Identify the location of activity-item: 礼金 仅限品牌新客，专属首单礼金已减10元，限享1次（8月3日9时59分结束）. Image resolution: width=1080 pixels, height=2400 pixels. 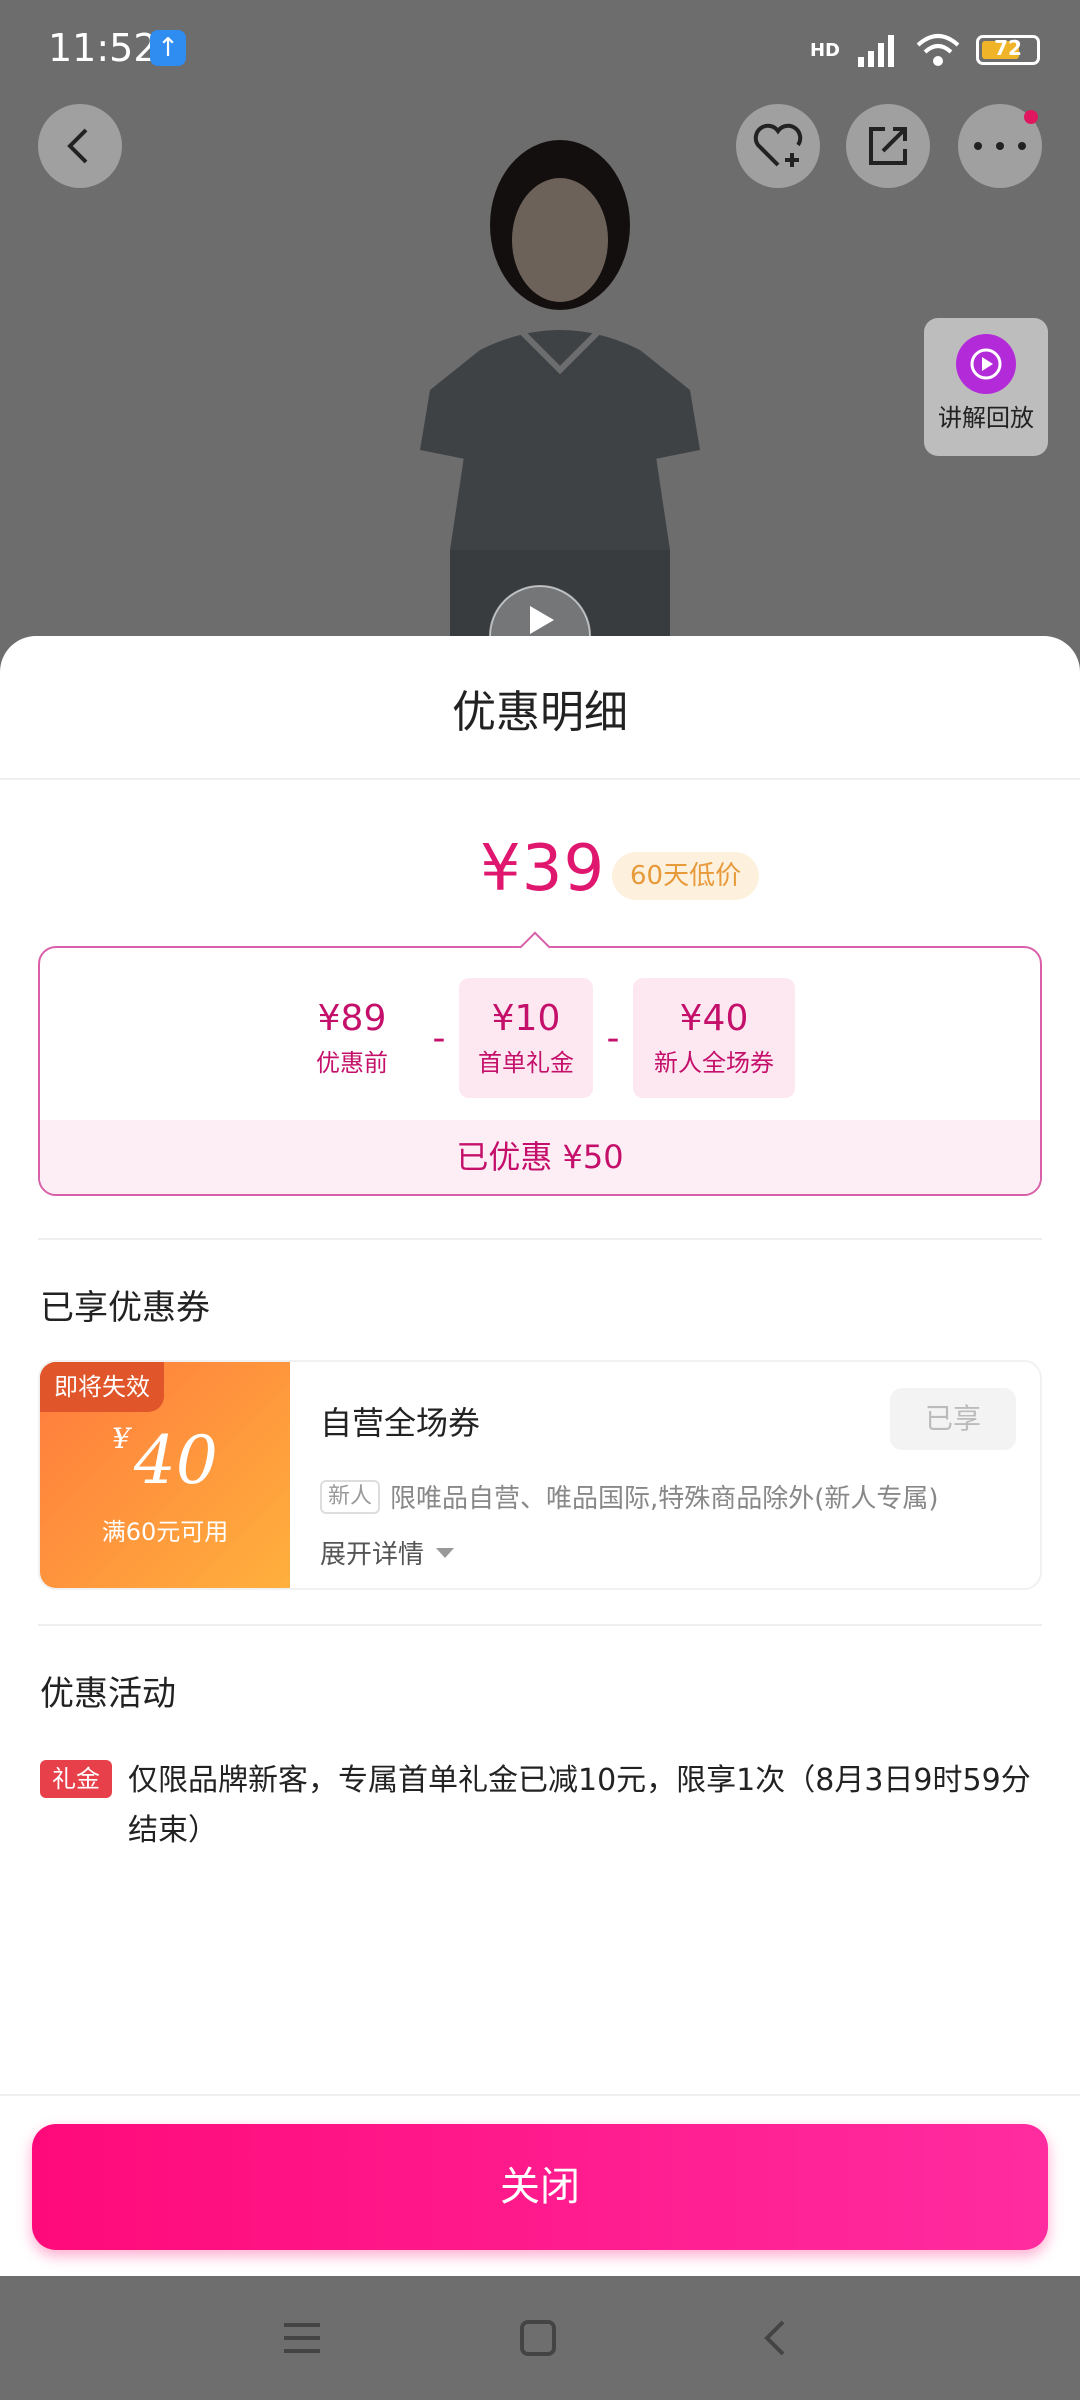
(540, 1806).